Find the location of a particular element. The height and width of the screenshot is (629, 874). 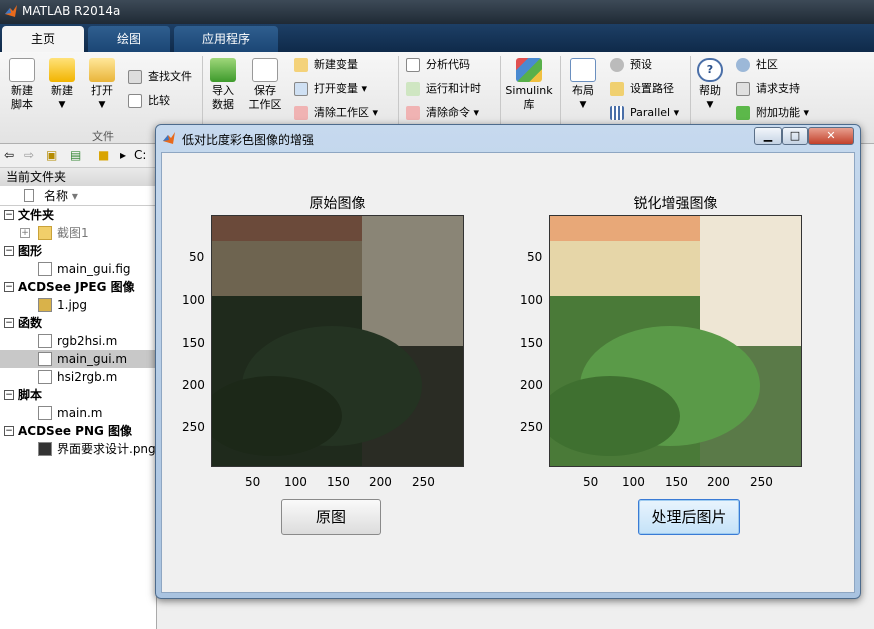

list-item: hsi2rgb.m is located at coordinates (78, 377).